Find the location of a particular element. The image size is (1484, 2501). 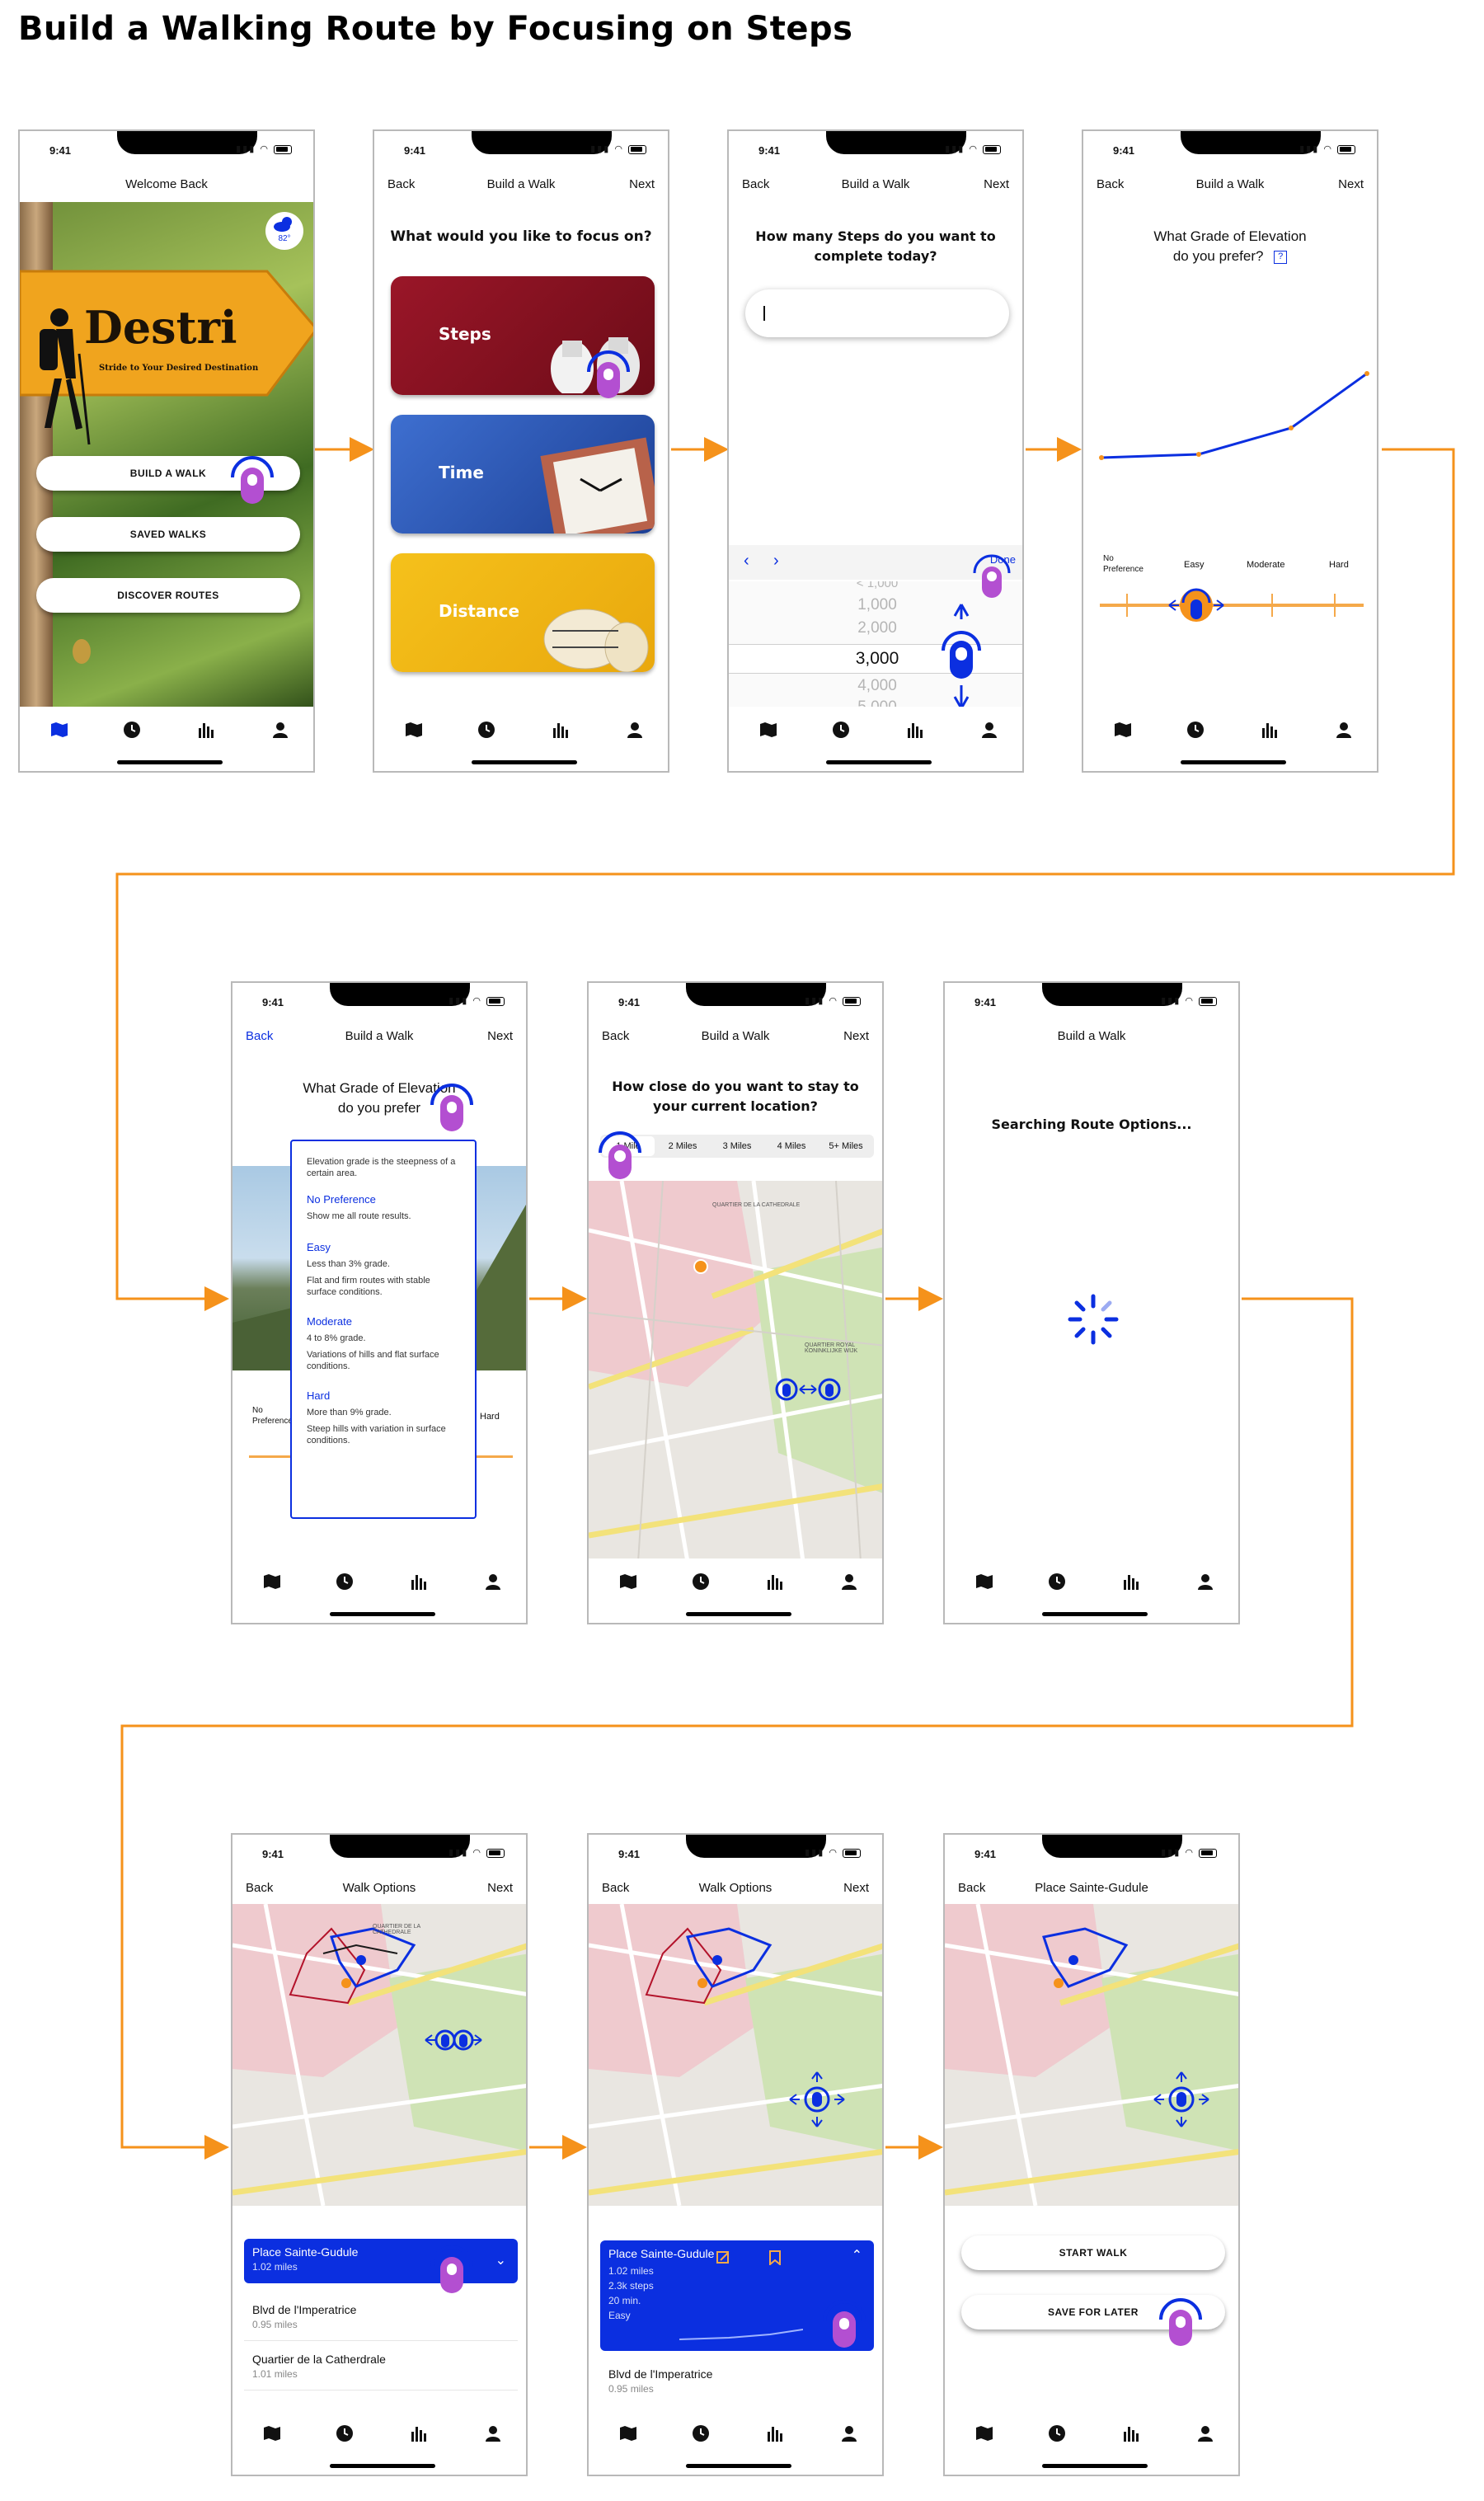

segment-5-plus-miles: 5+ Miles is located at coordinates (845, 1146).